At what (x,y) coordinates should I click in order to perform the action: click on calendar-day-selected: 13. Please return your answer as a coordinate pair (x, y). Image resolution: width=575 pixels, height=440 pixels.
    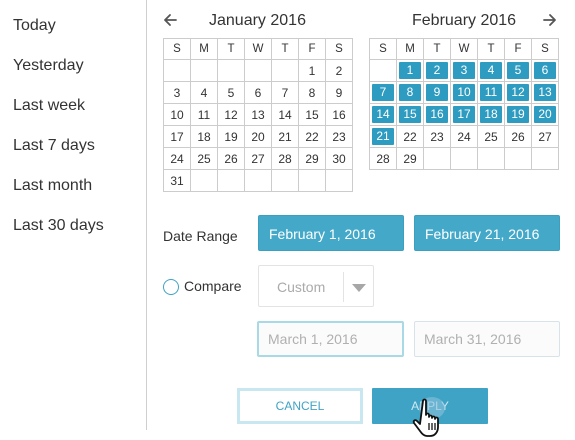
    Looking at the image, I should click on (545, 92).